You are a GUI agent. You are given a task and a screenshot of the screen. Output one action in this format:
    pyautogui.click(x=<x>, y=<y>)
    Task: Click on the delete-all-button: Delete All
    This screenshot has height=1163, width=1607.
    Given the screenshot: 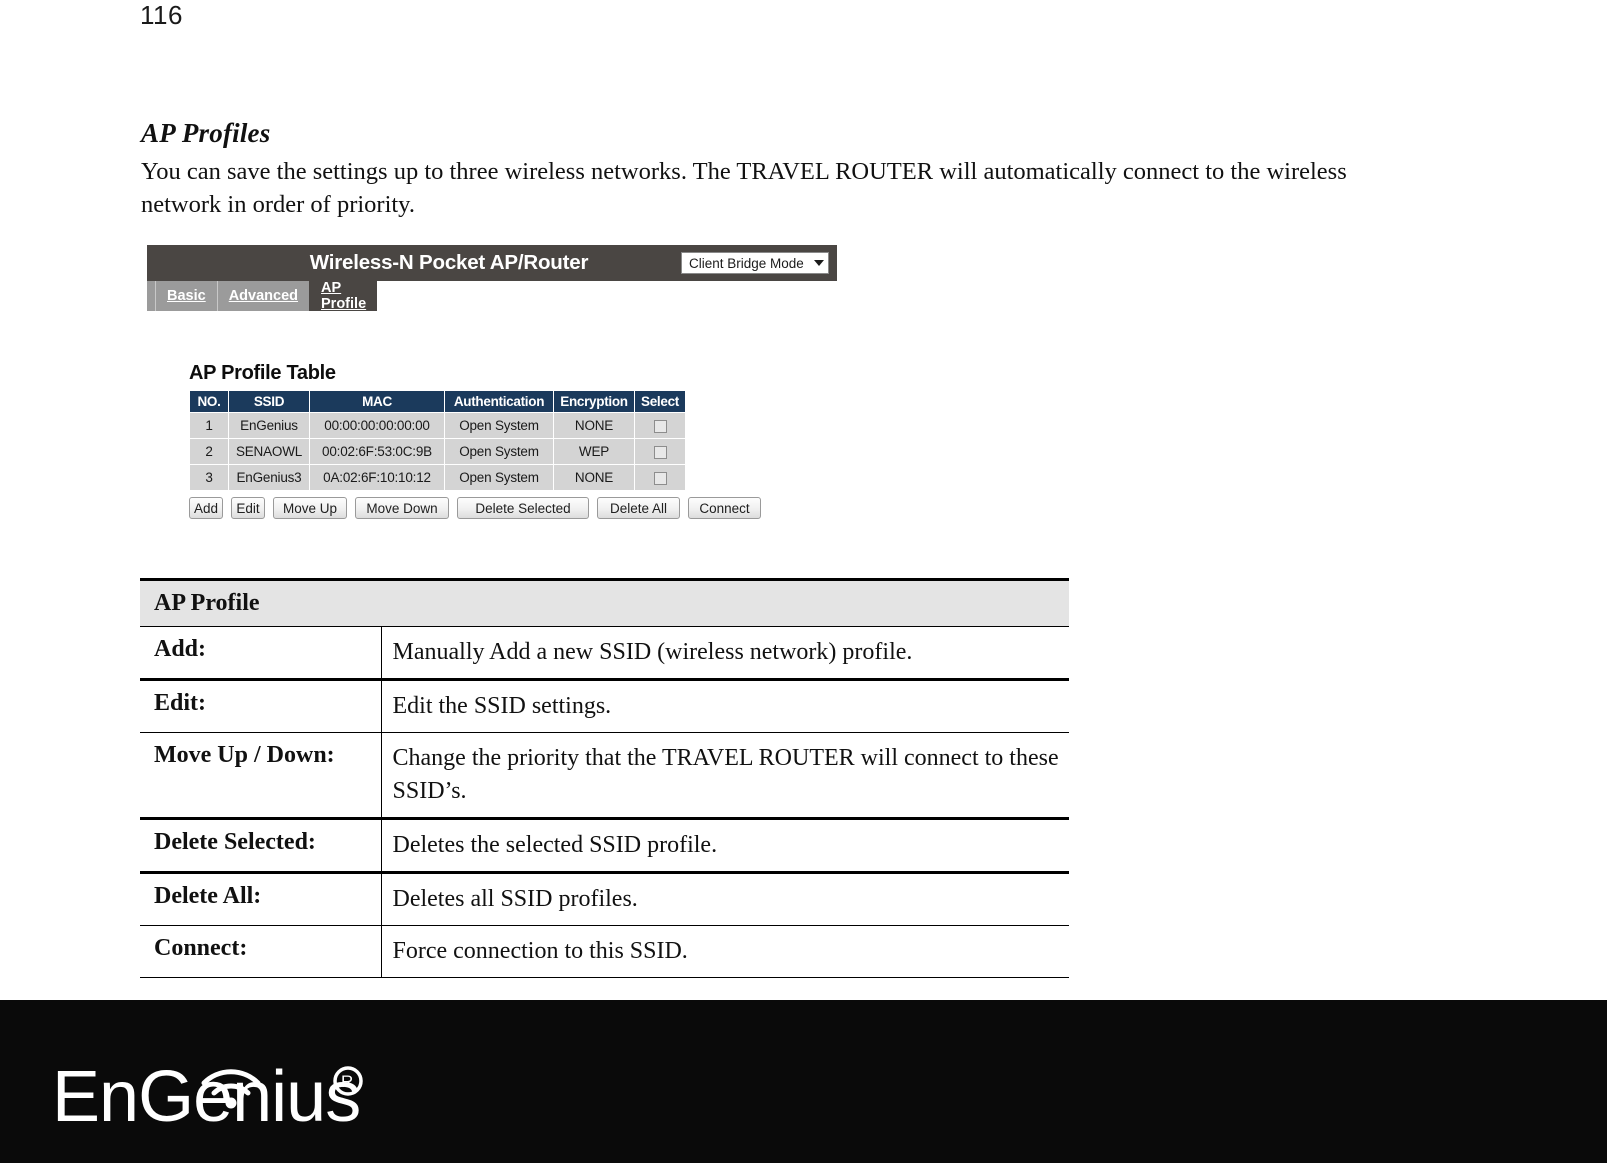 What is the action you would take?
    pyautogui.click(x=638, y=508)
    